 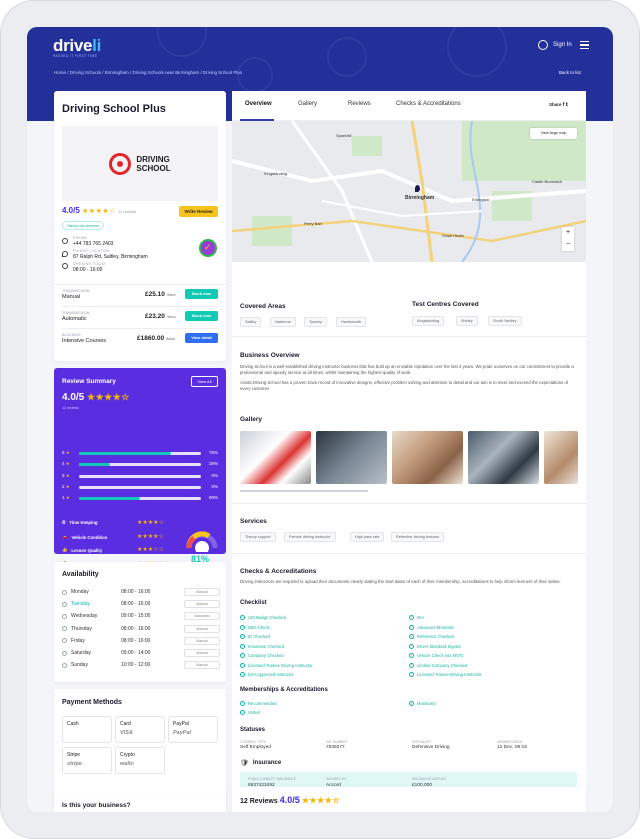 What do you see at coordinates (367, 537) in the screenshot?
I see `service-chip: High pass rate` at bounding box center [367, 537].